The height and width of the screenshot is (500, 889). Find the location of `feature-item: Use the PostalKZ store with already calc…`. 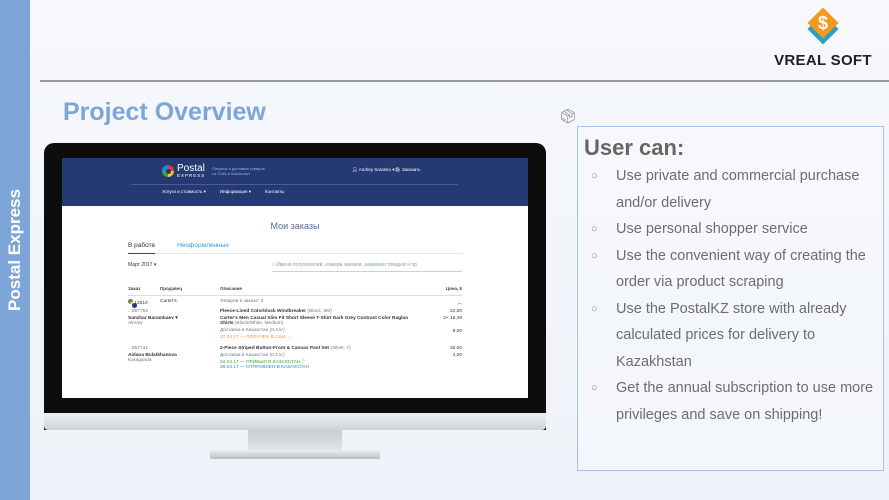

feature-item: Use the PostalKZ store with already calc… is located at coordinates (730, 336).